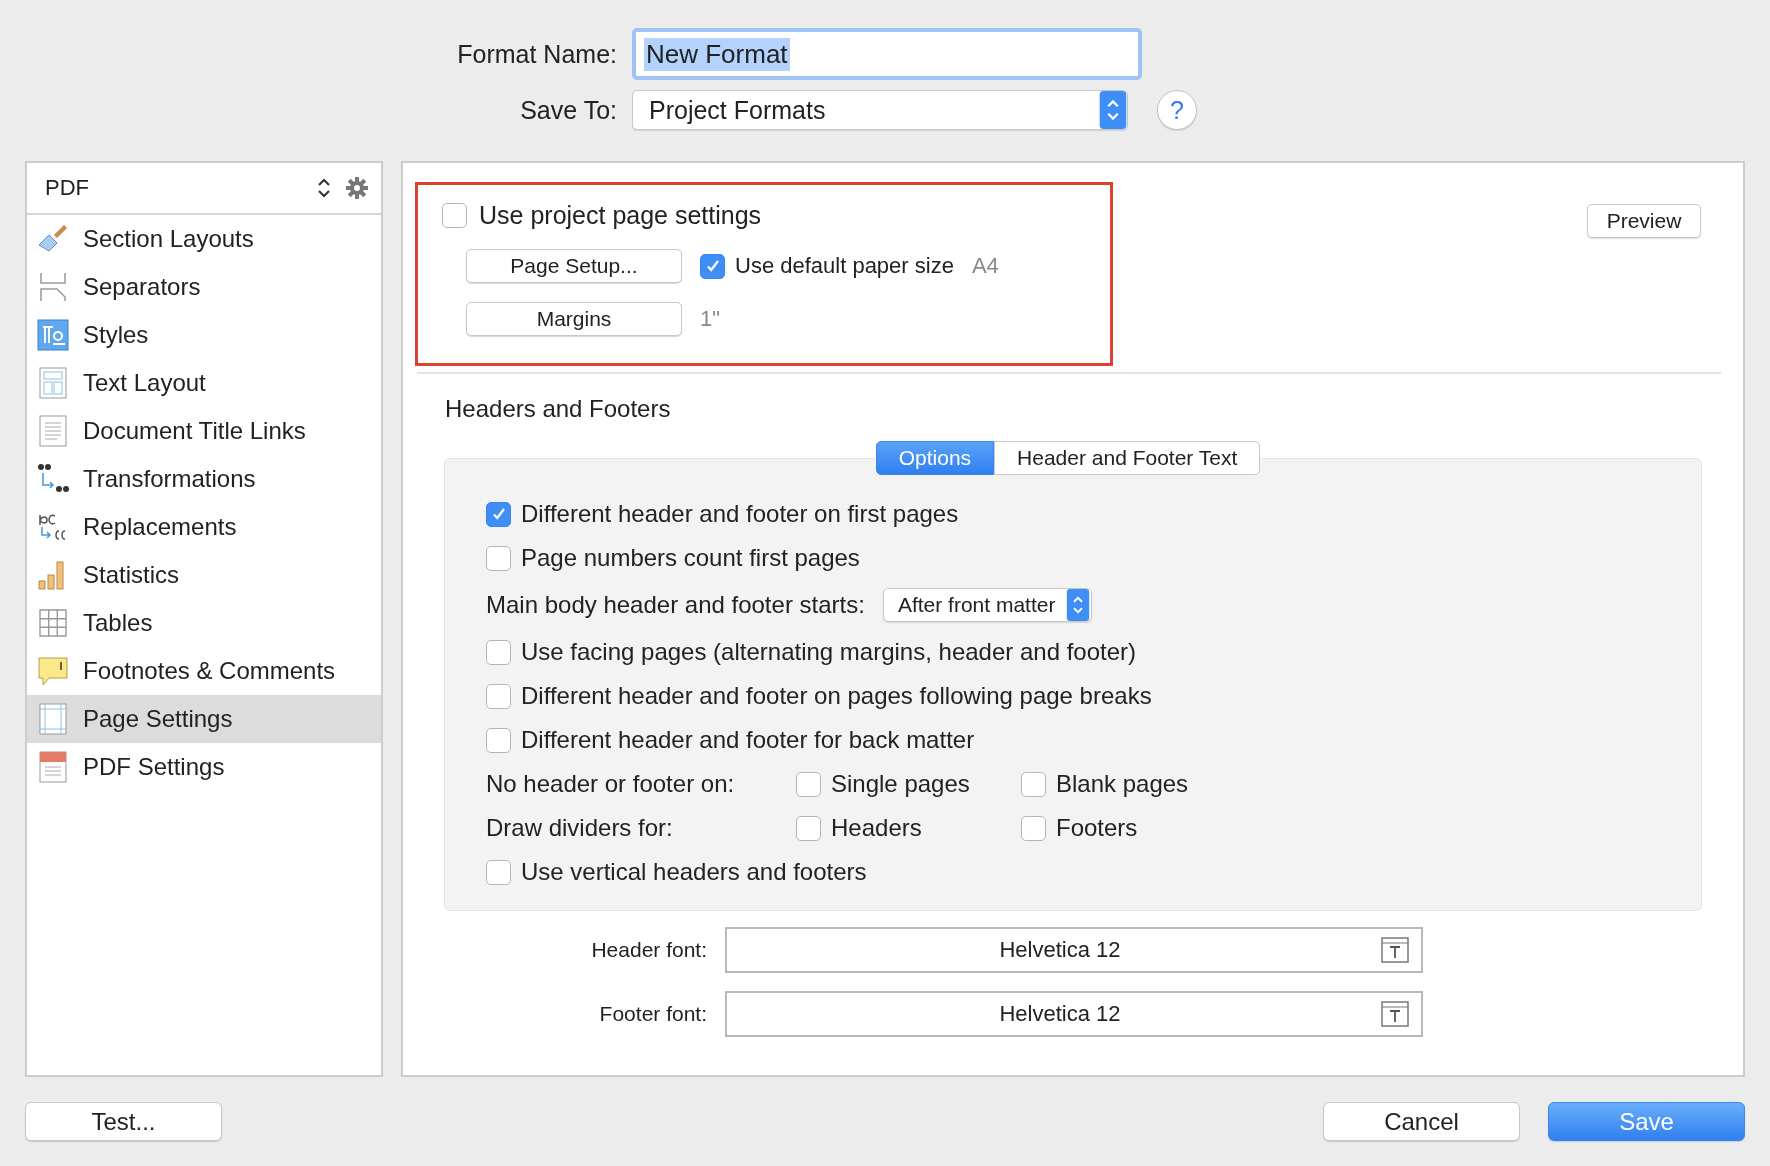  Describe the element at coordinates (204, 767) in the screenshot. I see `sidebar-item: PDF Settings` at that location.